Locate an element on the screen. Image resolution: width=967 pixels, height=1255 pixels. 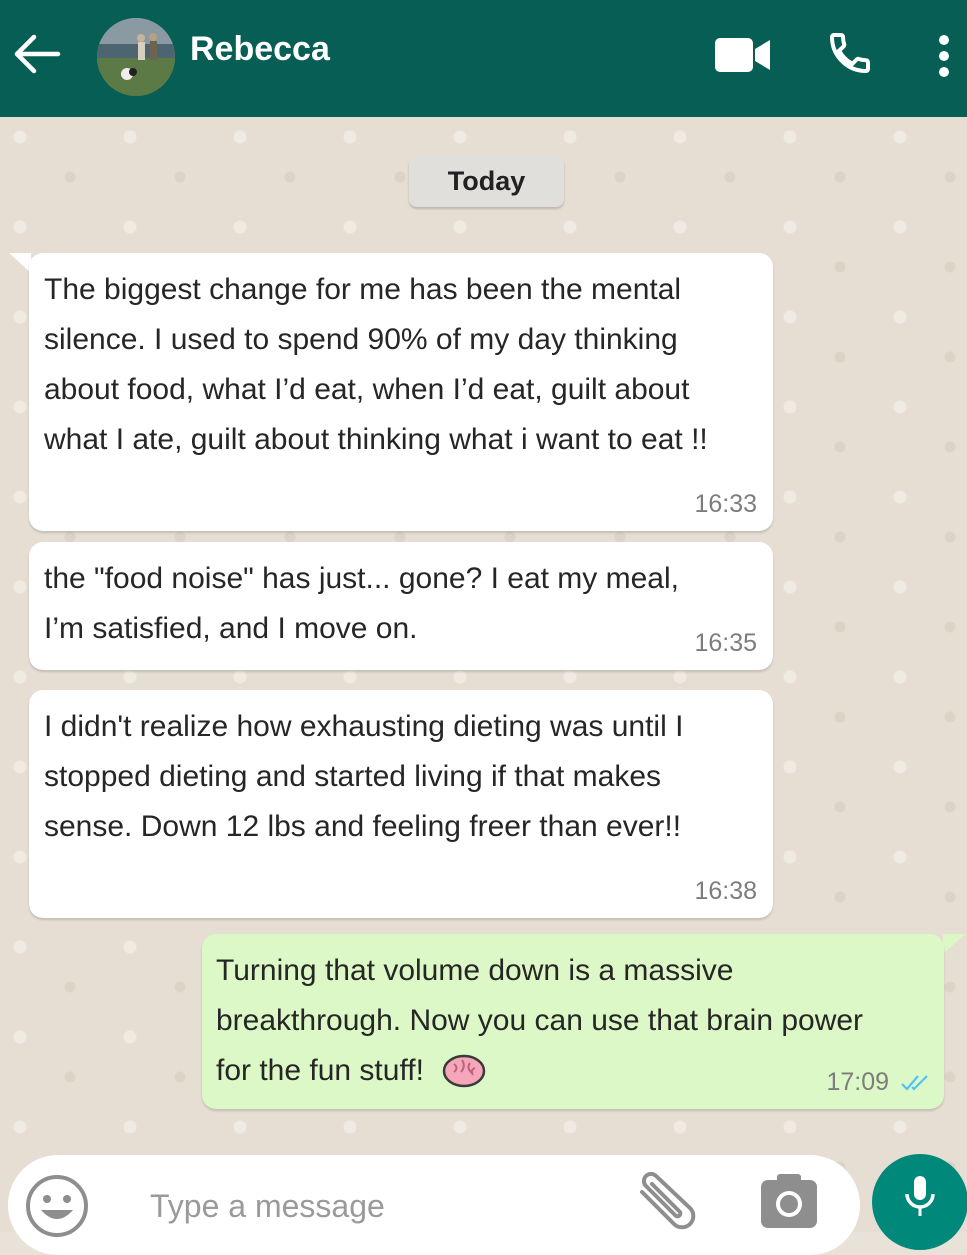
read-ticks-icon is located at coordinates (914, 1083).